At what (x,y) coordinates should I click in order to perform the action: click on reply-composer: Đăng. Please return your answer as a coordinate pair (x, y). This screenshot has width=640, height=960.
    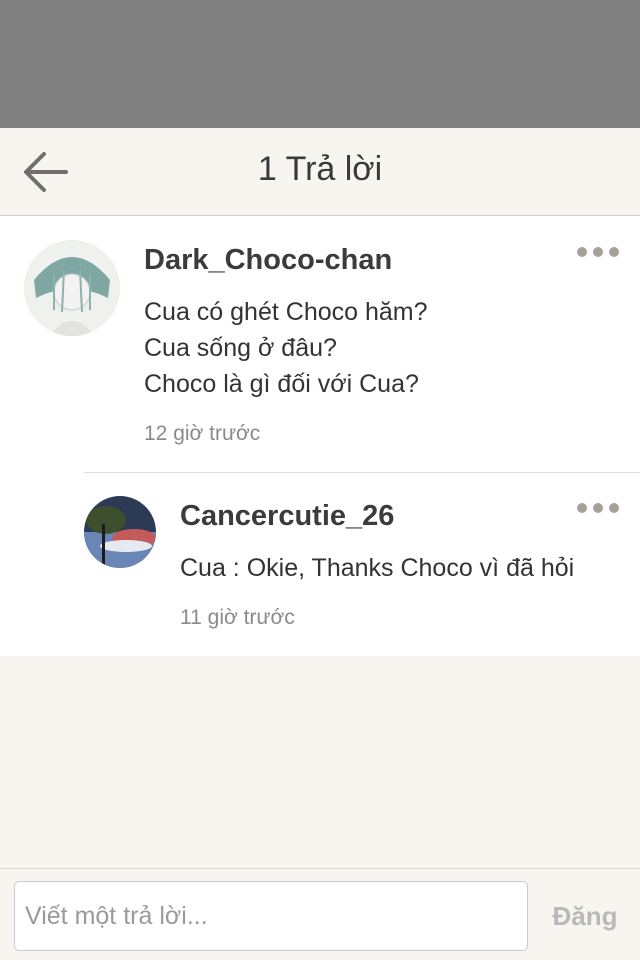
    Looking at the image, I should click on (320, 914).